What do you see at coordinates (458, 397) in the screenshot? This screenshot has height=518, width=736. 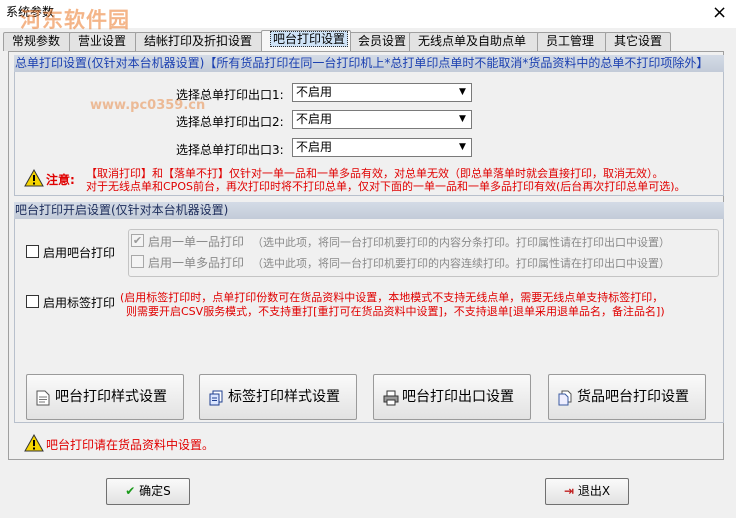 I see `button-label: 吧台打印出口设置` at bounding box center [458, 397].